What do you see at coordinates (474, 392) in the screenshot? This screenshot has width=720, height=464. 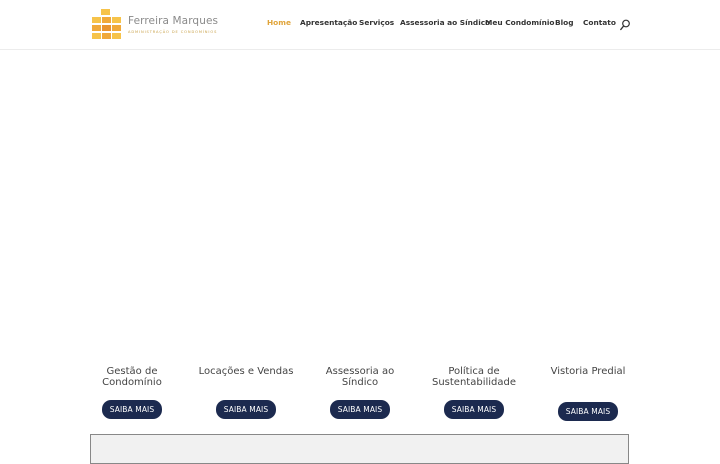 I see `service-sustentabilidade: Política de Sustentabilidade SAIBA MAIS` at bounding box center [474, 392].